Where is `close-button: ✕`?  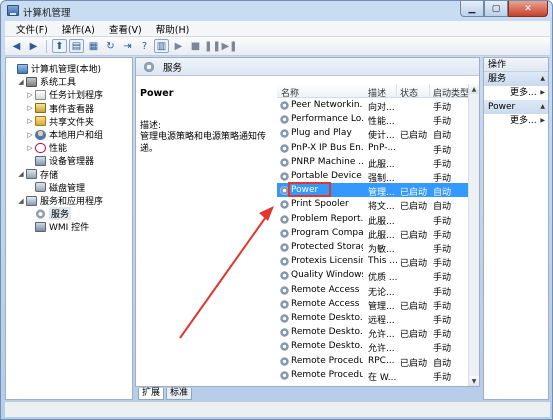
close-button: ✕ is located at coordinates (528, 9).